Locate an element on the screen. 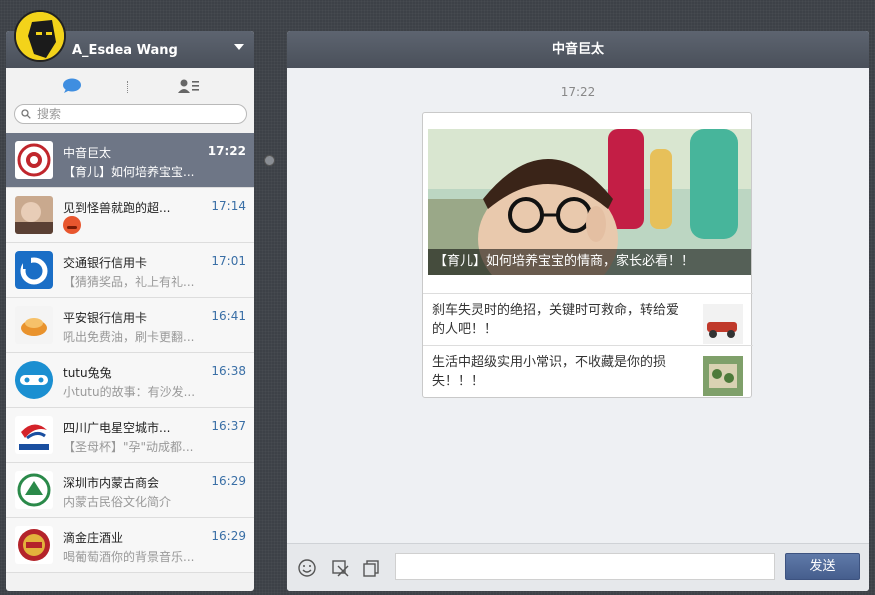  message-timestamp: 17:22 is located at coordinates (578, 92).